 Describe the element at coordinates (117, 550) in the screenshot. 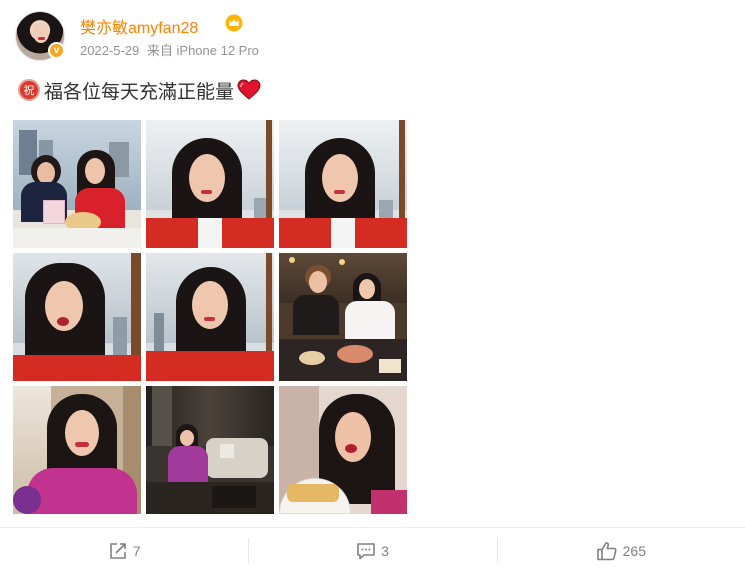

I see `repost-icon` at that location.